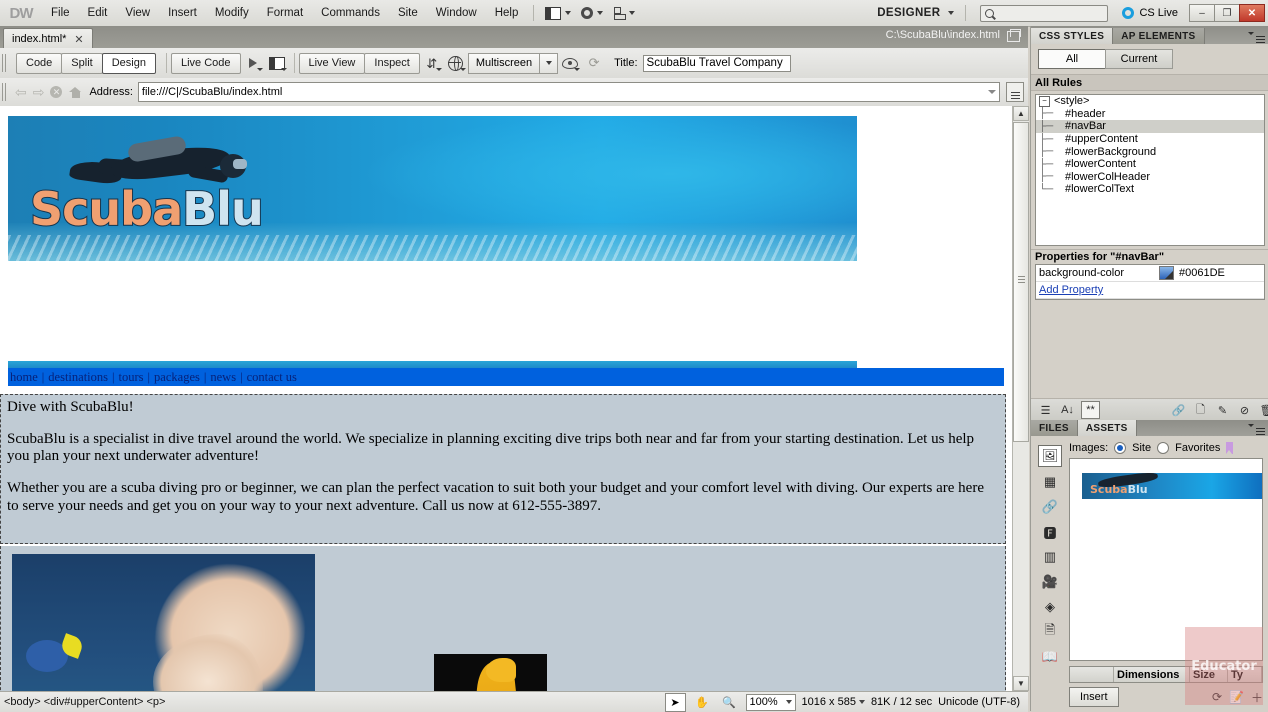  What do you see at coordinates (1150, 13) in the screenshot?
I see `cs-live-button: CS Live` at bounding box center [1150, 13].